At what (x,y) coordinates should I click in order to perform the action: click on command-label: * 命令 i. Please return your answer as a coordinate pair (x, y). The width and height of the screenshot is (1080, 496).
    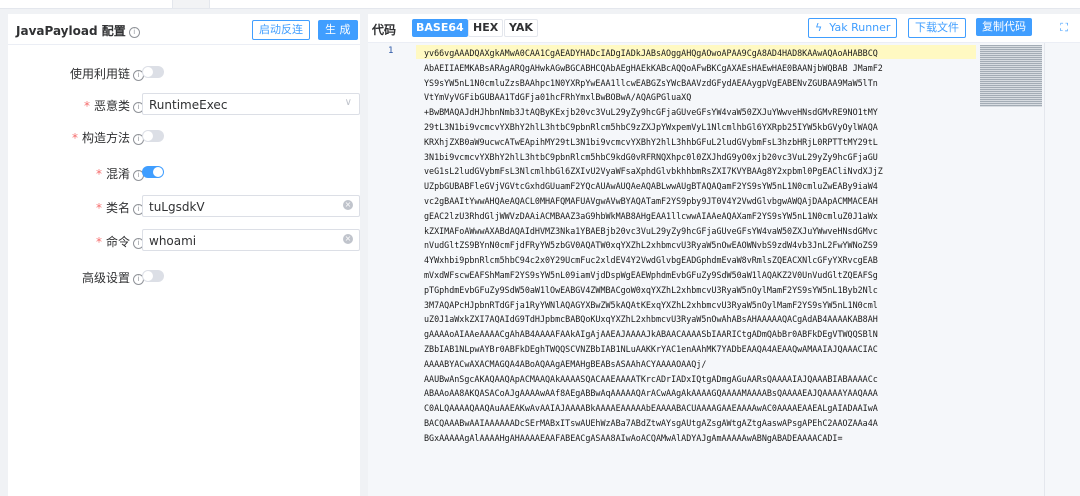
    Looking at the image, I should click on (120, 241).